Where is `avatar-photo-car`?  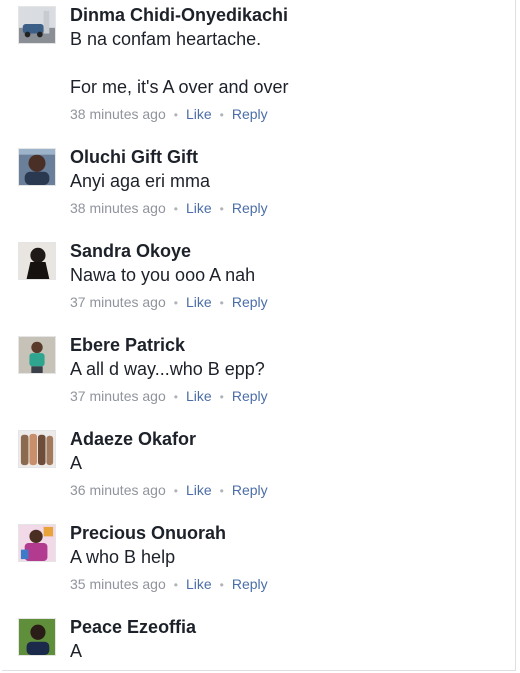
avatar-photo-car is located at coordinates (37, 25).